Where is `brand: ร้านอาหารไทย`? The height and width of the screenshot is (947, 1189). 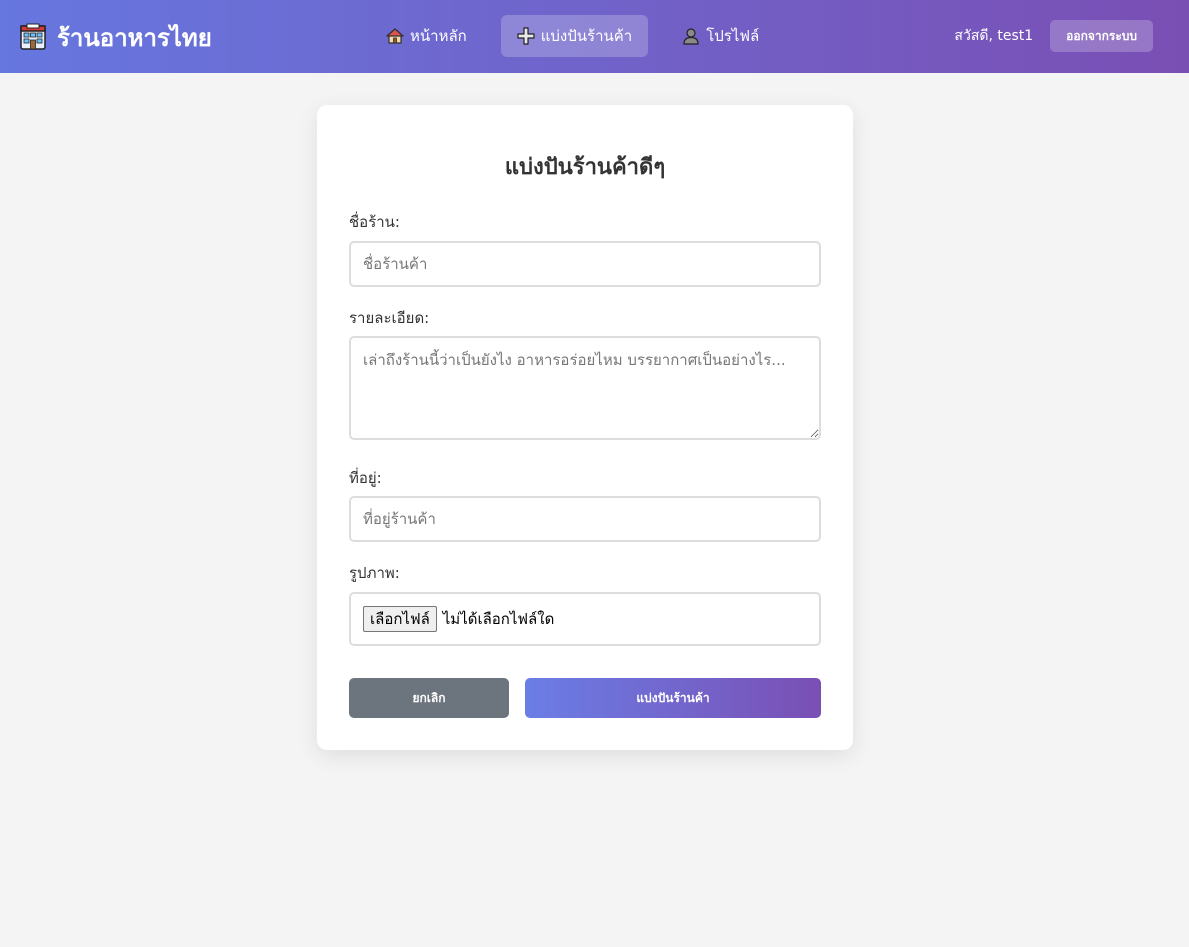
brand: ร้านอาหารไทย is located at coordinates (115, 37).